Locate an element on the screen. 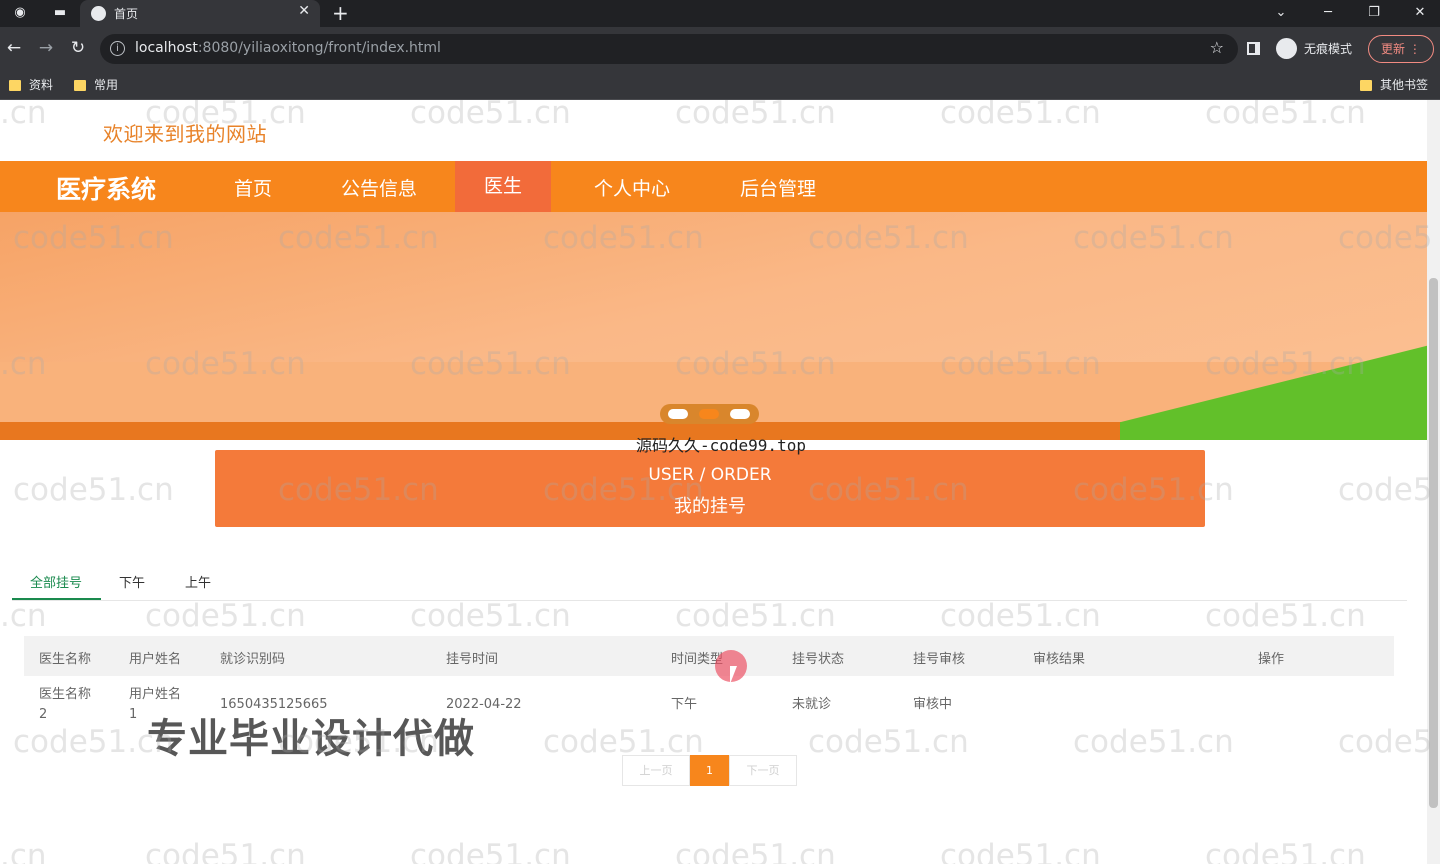 This screenshot has width=1440, height=864. source-overlay-text: 源码久久-code99.top is located at coordinates (721, 445).